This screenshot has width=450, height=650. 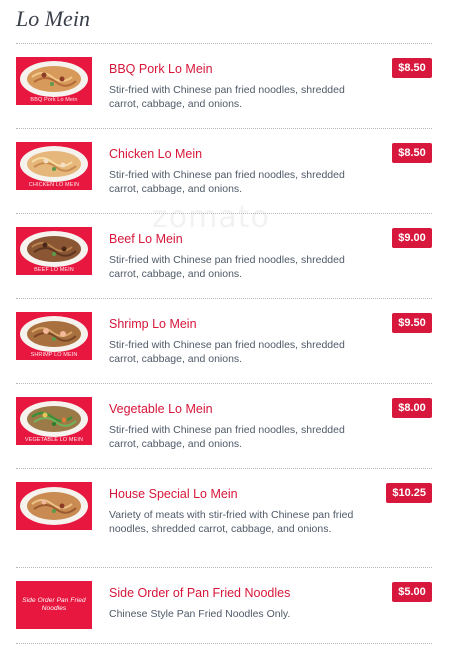 I want to click on price-badge: $5.00, so click(x=412, y=592).